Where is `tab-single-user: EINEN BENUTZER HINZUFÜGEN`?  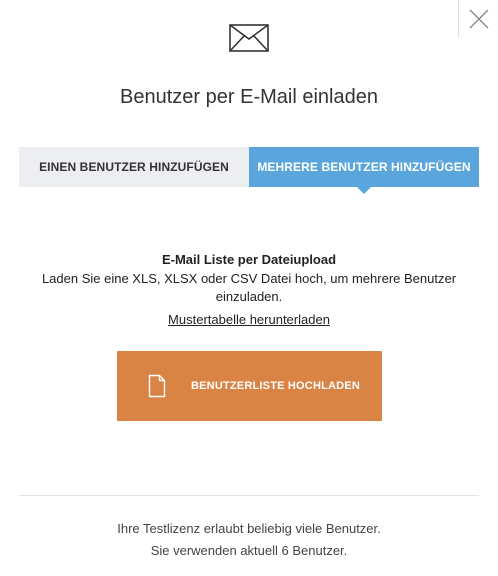
tab-single-user: EINEN BENUTZER HINZUFÜGEN is located at coordinates (134, 167).